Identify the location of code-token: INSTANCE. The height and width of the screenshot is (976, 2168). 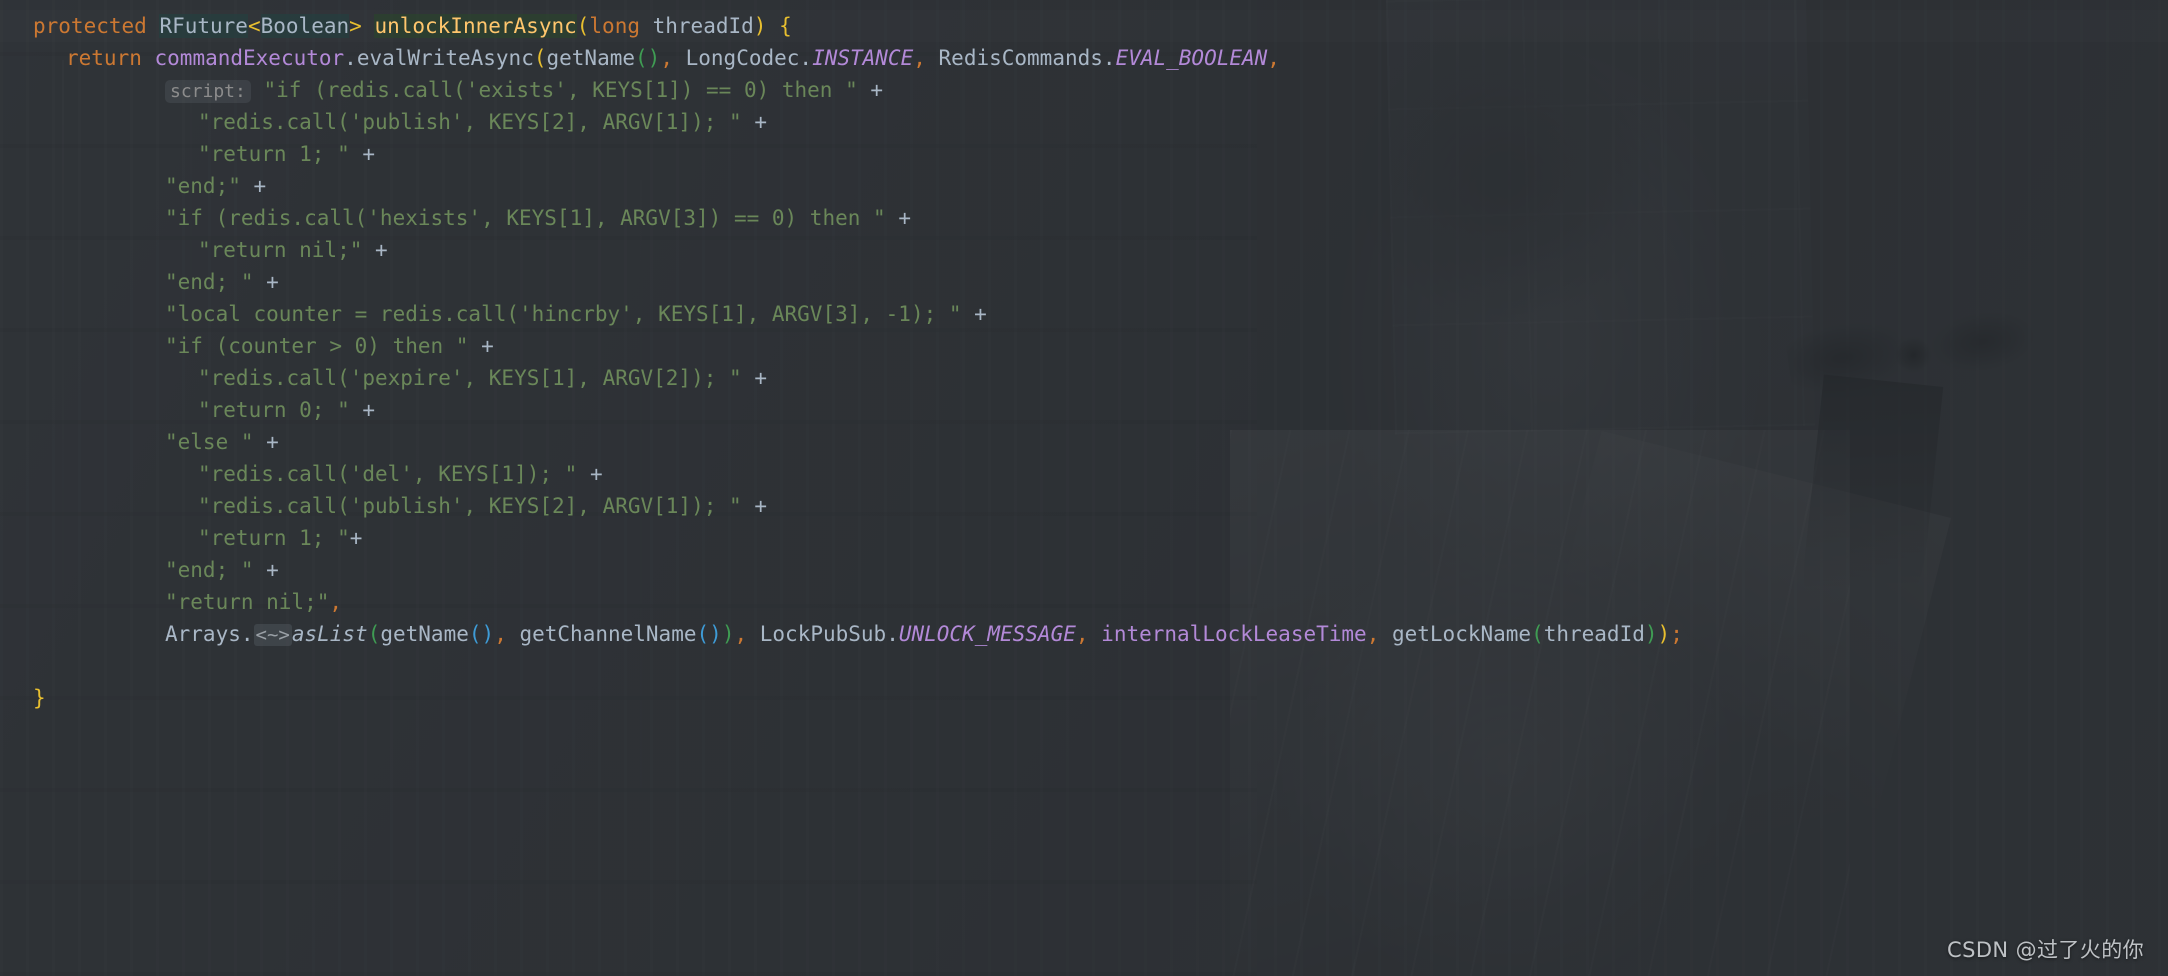
(863, 58).